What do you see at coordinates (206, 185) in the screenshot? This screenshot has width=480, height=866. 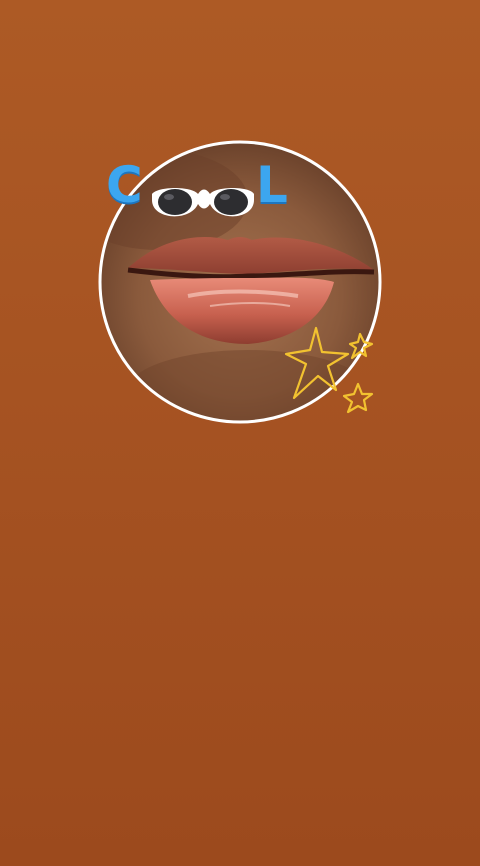 I see `cool-text: C L` at bounding box center [206, 185].